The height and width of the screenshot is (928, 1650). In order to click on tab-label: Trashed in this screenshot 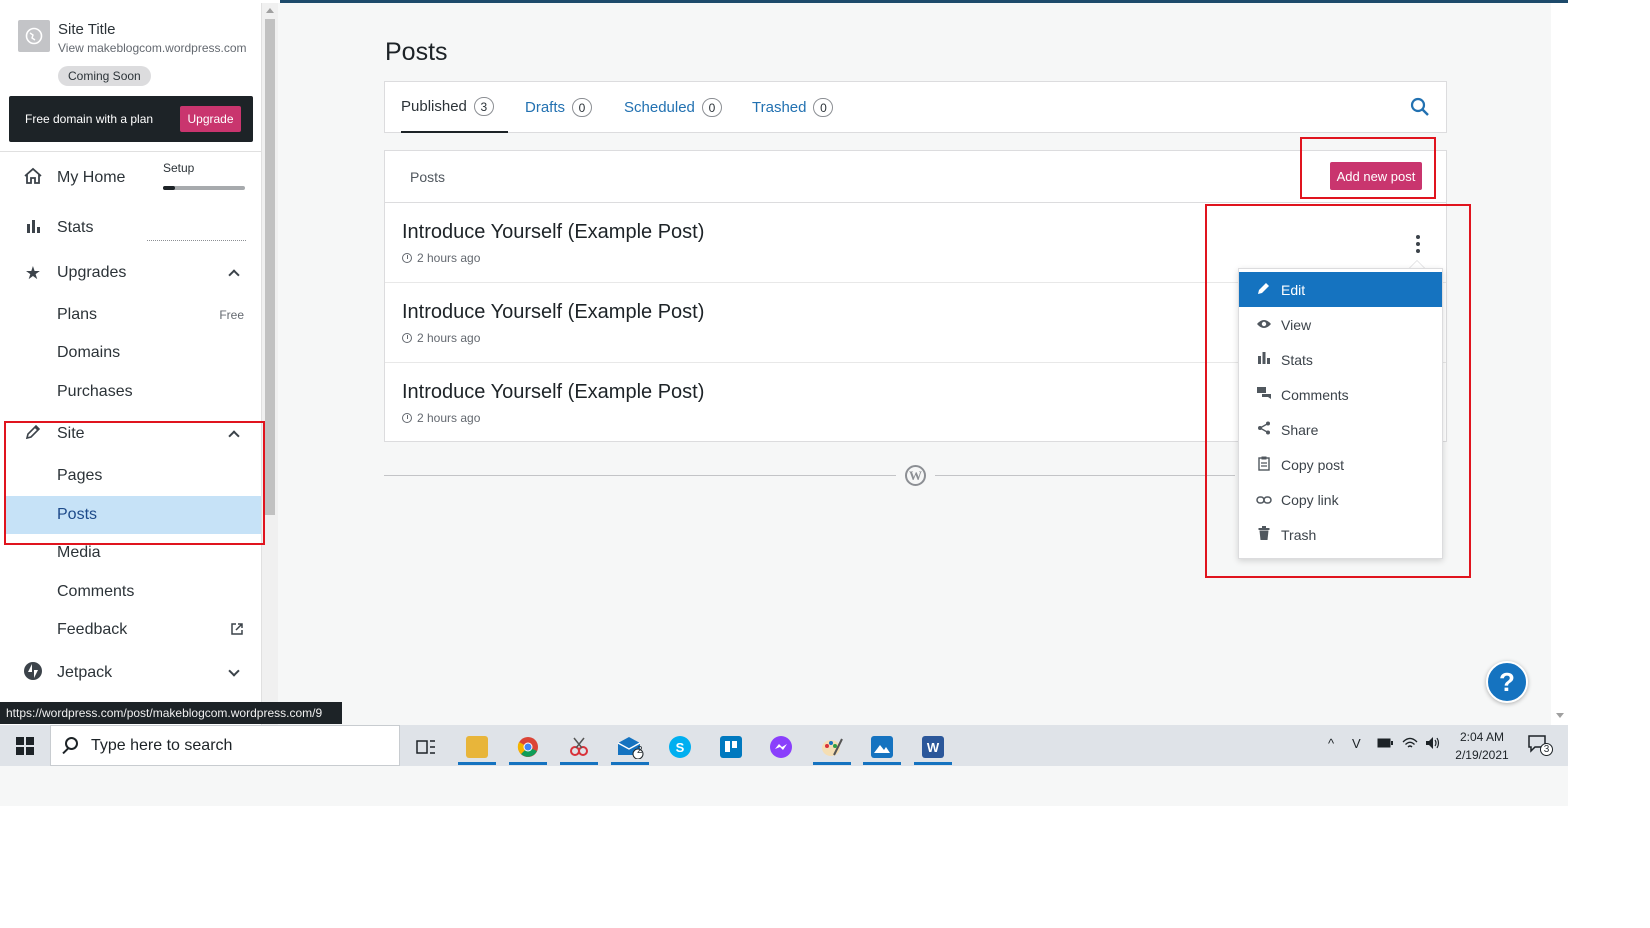, I will do `click(779, 107)`.